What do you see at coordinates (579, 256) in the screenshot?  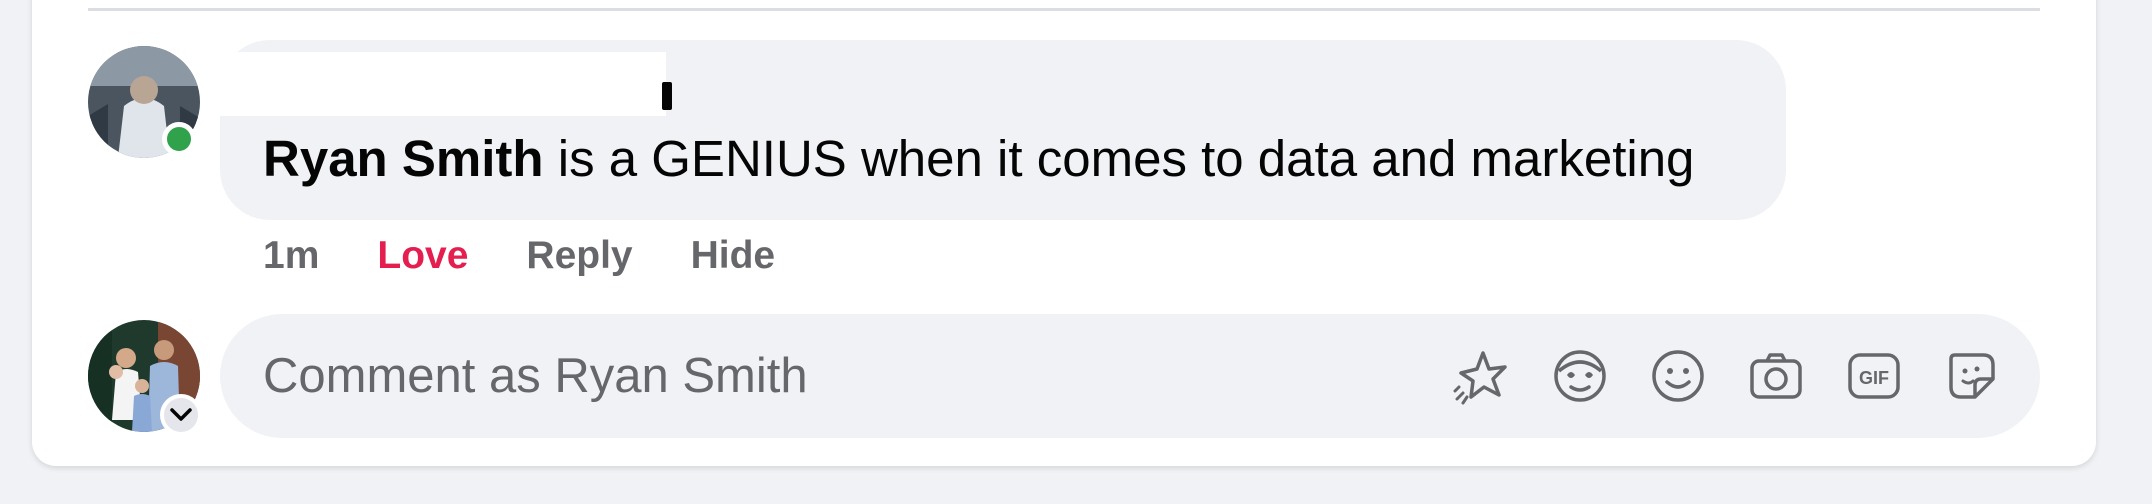 I see `reply-button: Reply` at bounding box center [579, 256].